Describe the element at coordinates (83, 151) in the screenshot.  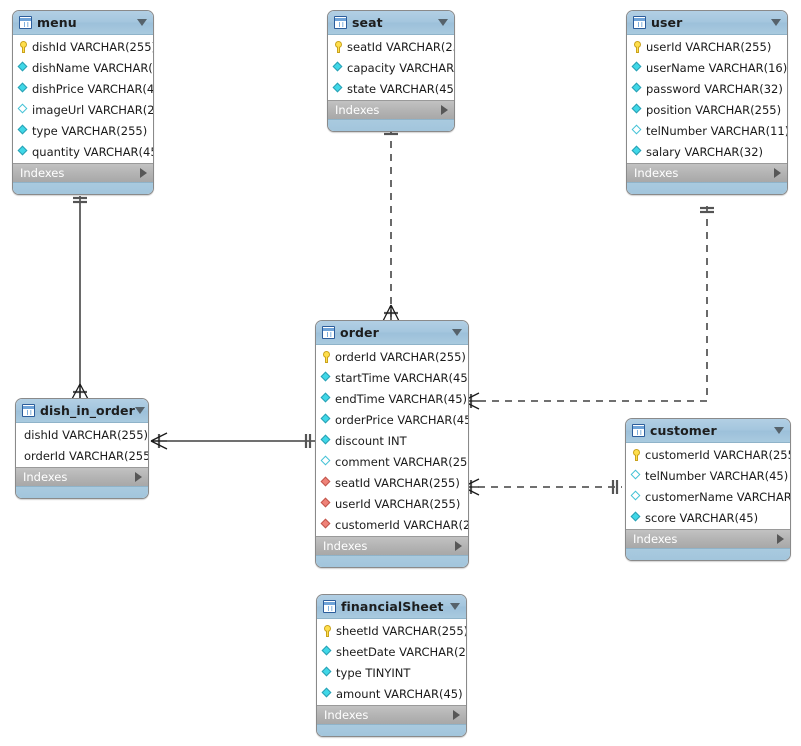
I see `table-row: quantity VARCHAR(45)` at that location.